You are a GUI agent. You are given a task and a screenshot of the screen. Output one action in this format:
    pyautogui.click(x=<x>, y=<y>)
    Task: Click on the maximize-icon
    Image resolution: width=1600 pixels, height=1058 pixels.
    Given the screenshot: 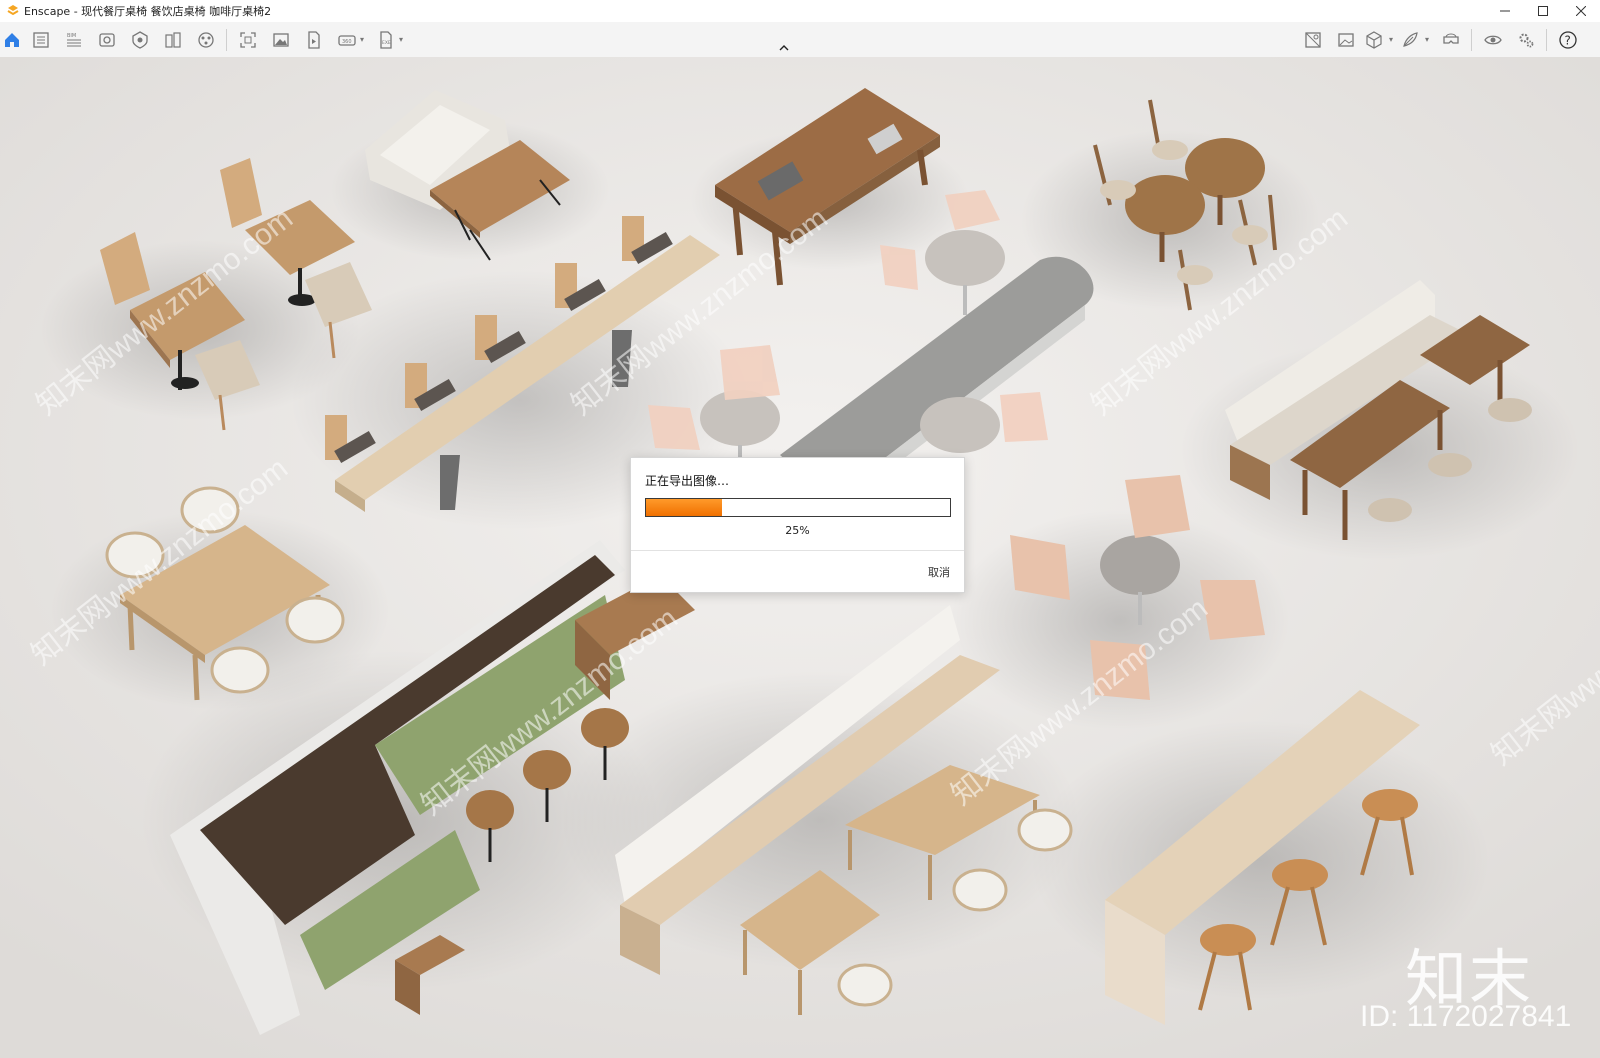 What is the action you would take?
    pyautogui.click(x=1543, y=11)
    